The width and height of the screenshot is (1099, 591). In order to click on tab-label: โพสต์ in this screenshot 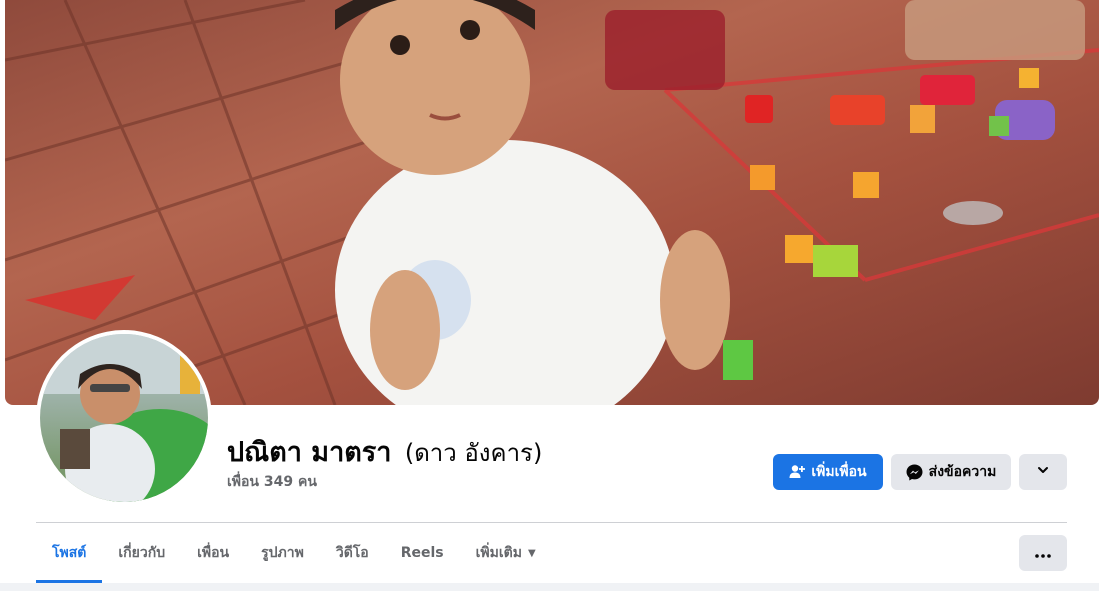, I will do `click(69, 553)`.